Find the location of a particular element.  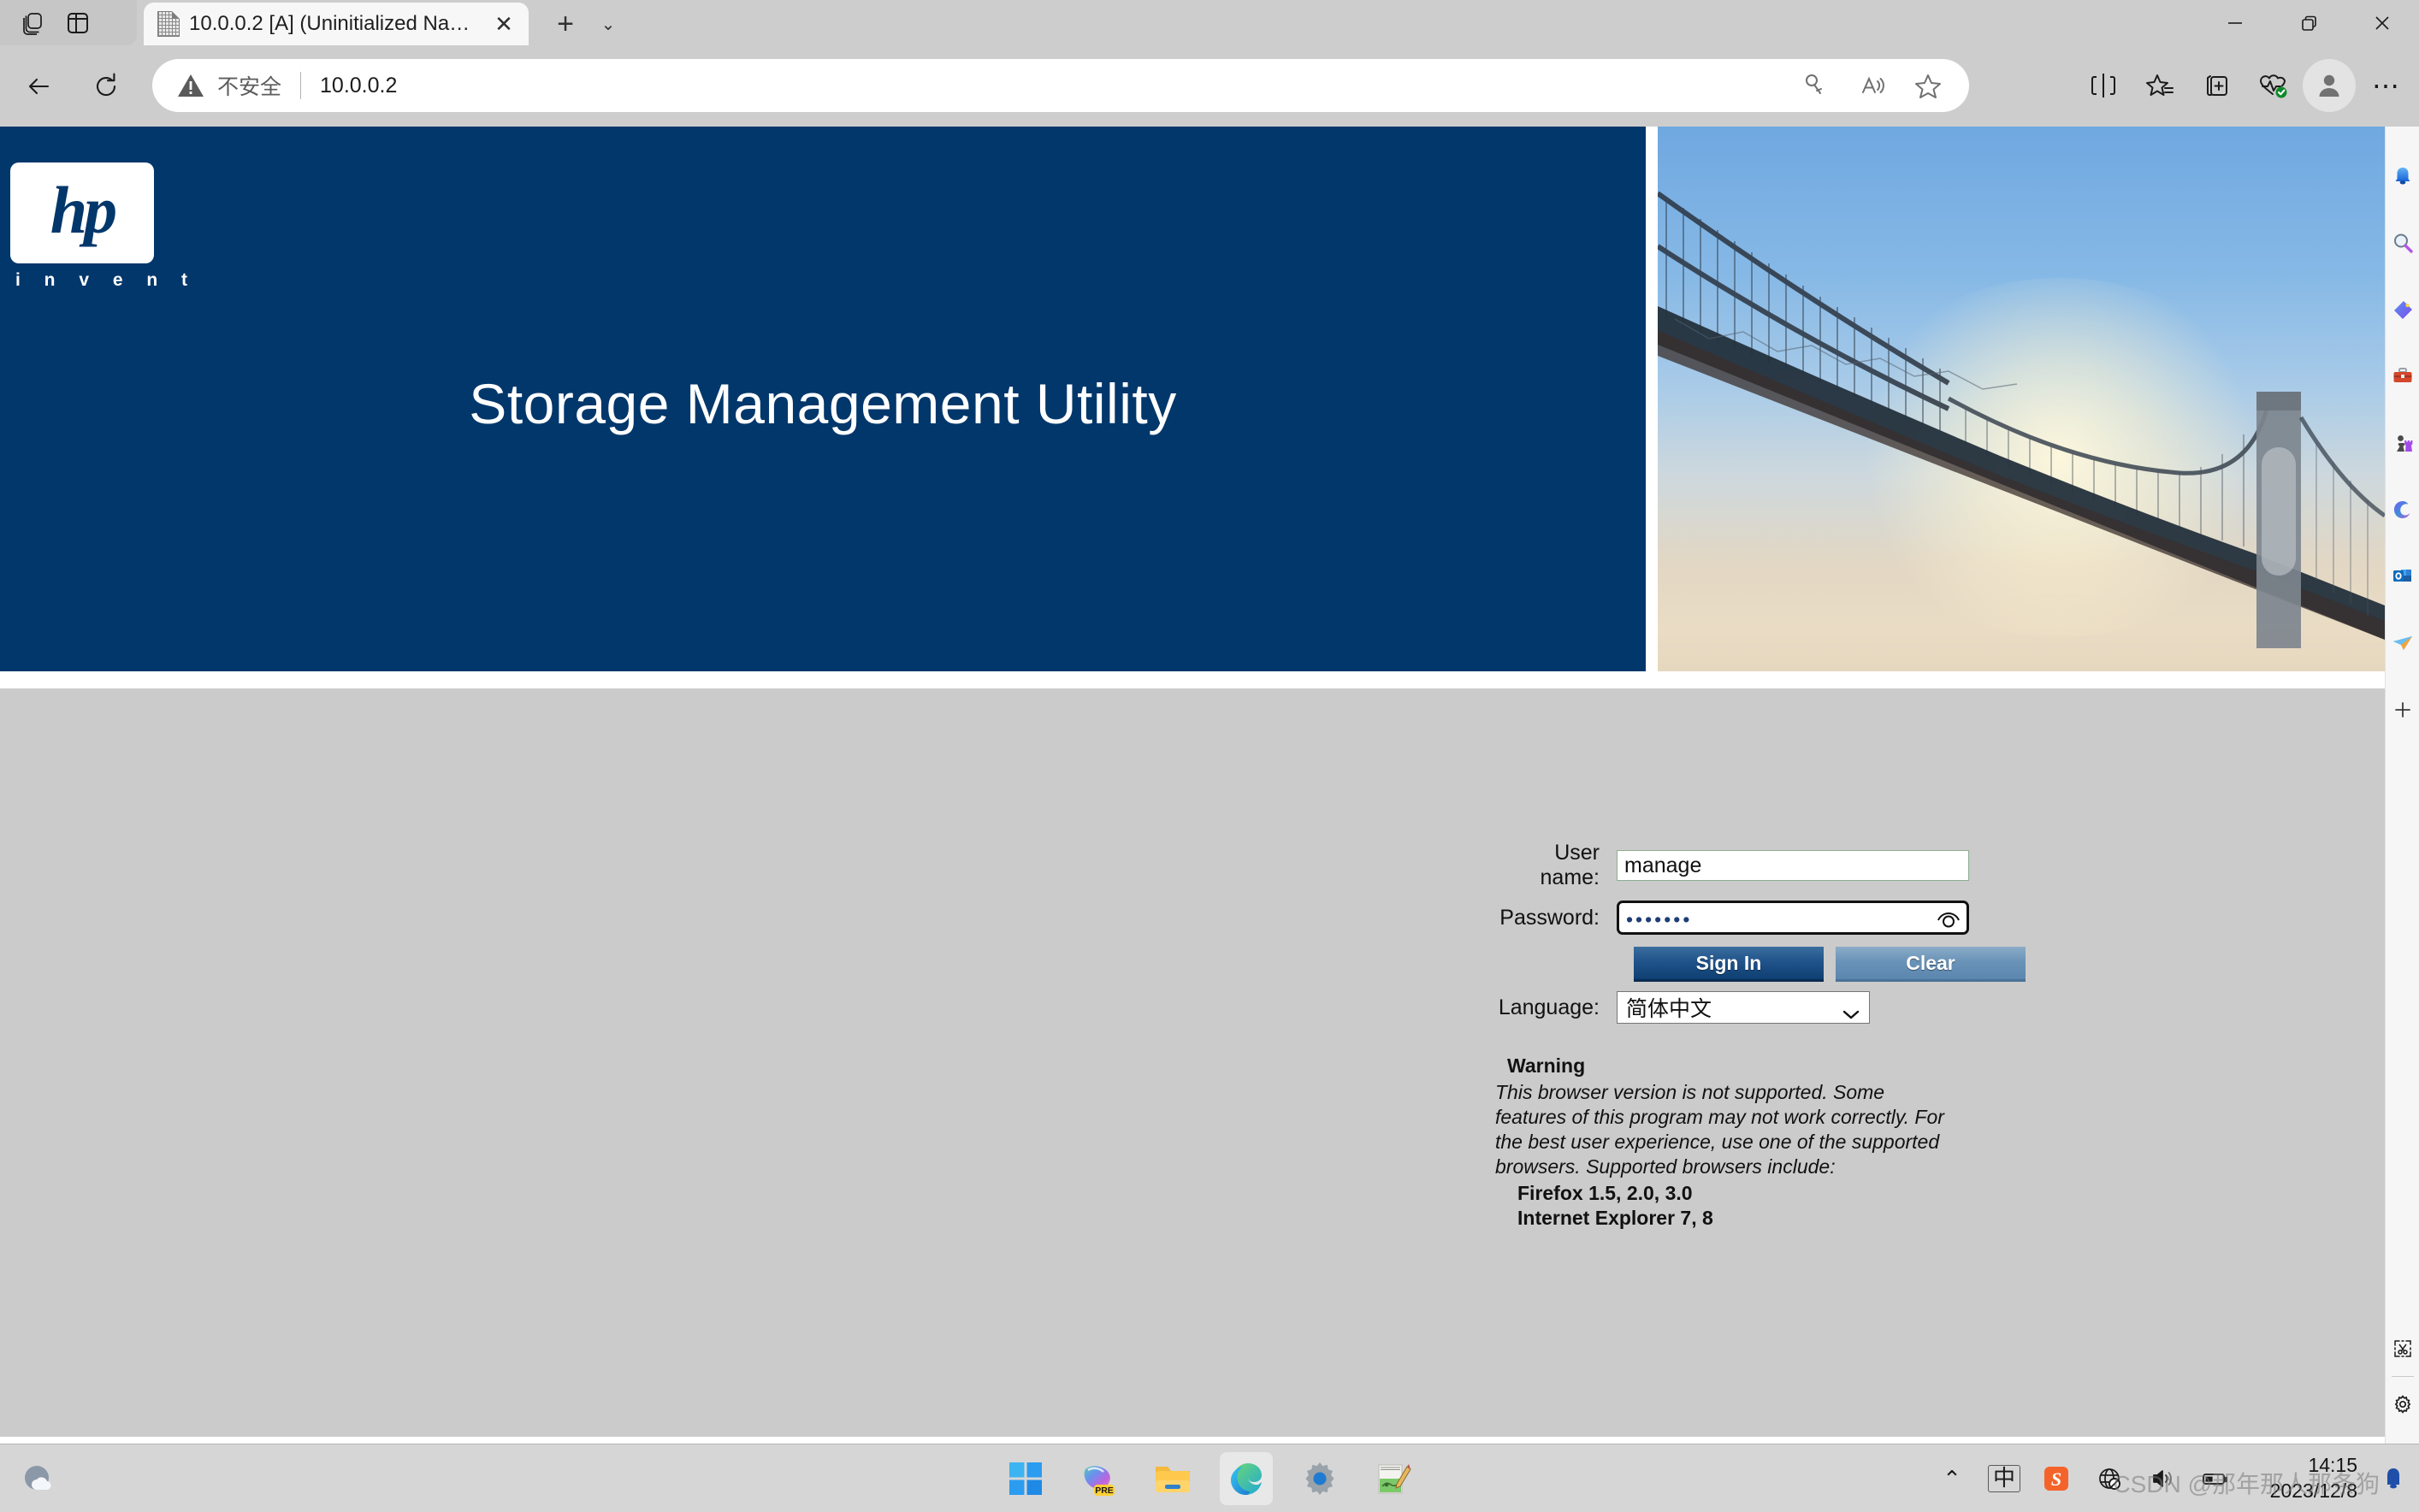

notifications-icon is located at coordinates (2402, 176).